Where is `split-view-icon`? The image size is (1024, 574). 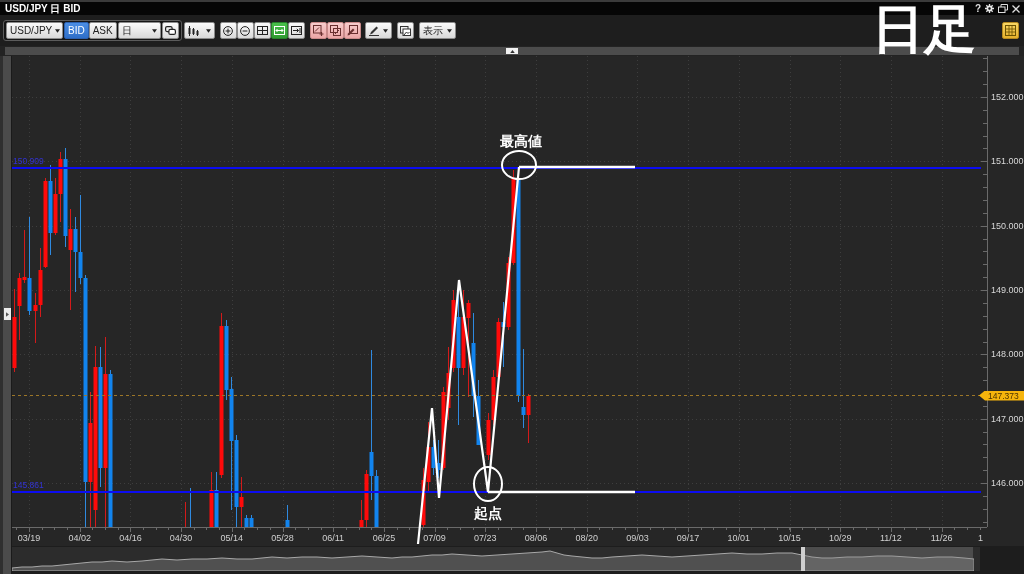 split-view-icon is located at coordinates (262, 30).